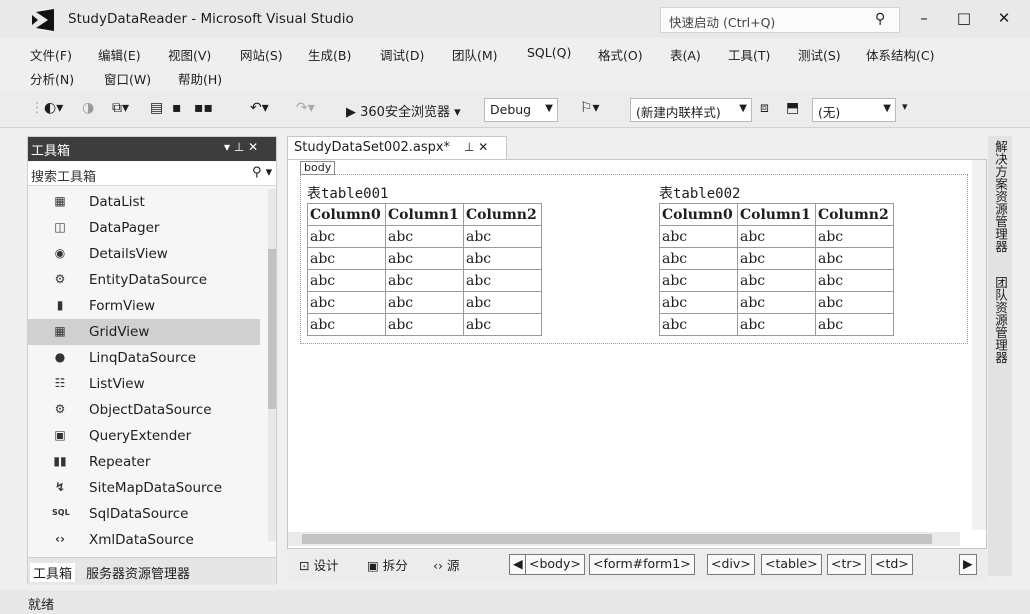 This screenshot has width=1030, height=614. Describe the element at coordinates (446, 565) in the screenshot. I see `source-view-button: ‹› 源` at that location.